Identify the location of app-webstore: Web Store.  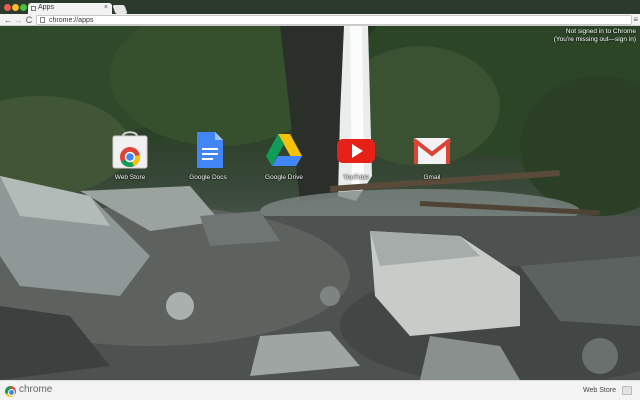
(128, 158).